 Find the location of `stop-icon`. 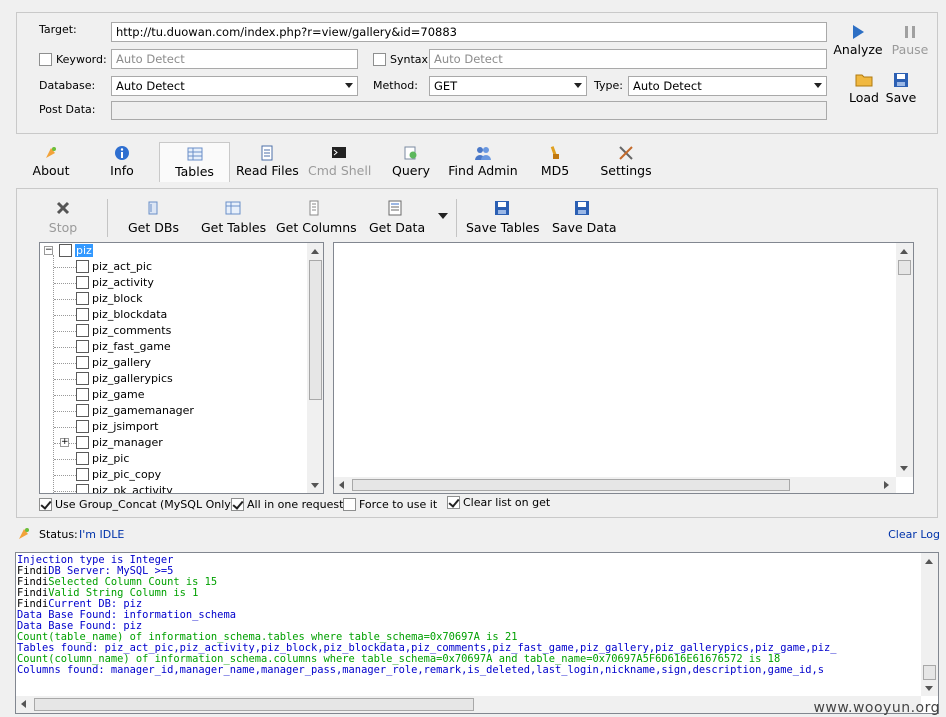

stop-icon is located at coordinates (63, 208).